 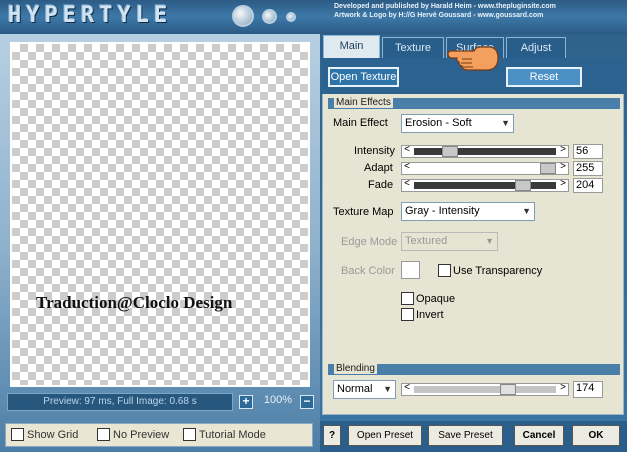 What do you see at coordinates (332, 435) in the screenshot?
I see `help-button: ?` at bounding box center [332, 435].